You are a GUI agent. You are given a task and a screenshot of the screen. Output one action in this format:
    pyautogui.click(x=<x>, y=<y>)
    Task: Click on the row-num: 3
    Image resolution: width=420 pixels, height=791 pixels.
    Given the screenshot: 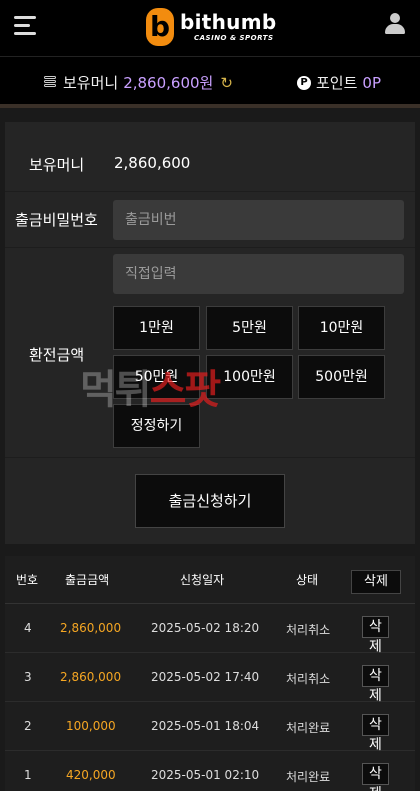 What is the action you would take?
    pyautogui.click(x=28, y=677)
    